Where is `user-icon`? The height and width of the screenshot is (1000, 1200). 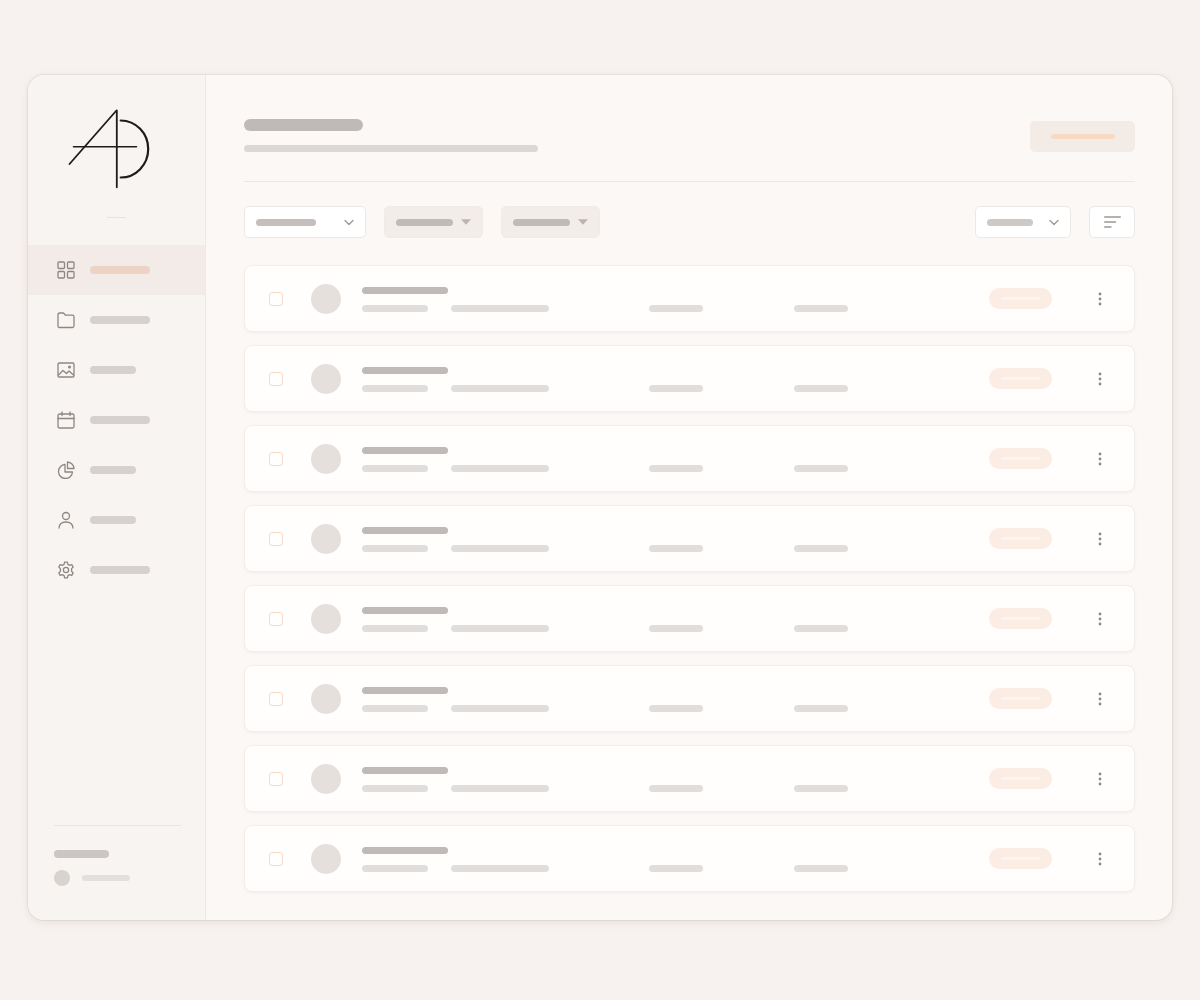
user-icon is located at coordinates (66, 520).